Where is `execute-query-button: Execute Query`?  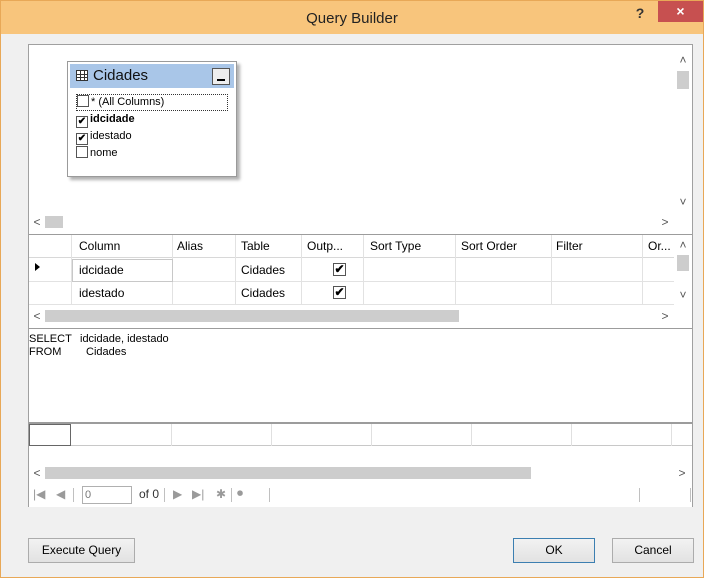 execute-query-button: Execute Query is located at coordinates (81, 550).